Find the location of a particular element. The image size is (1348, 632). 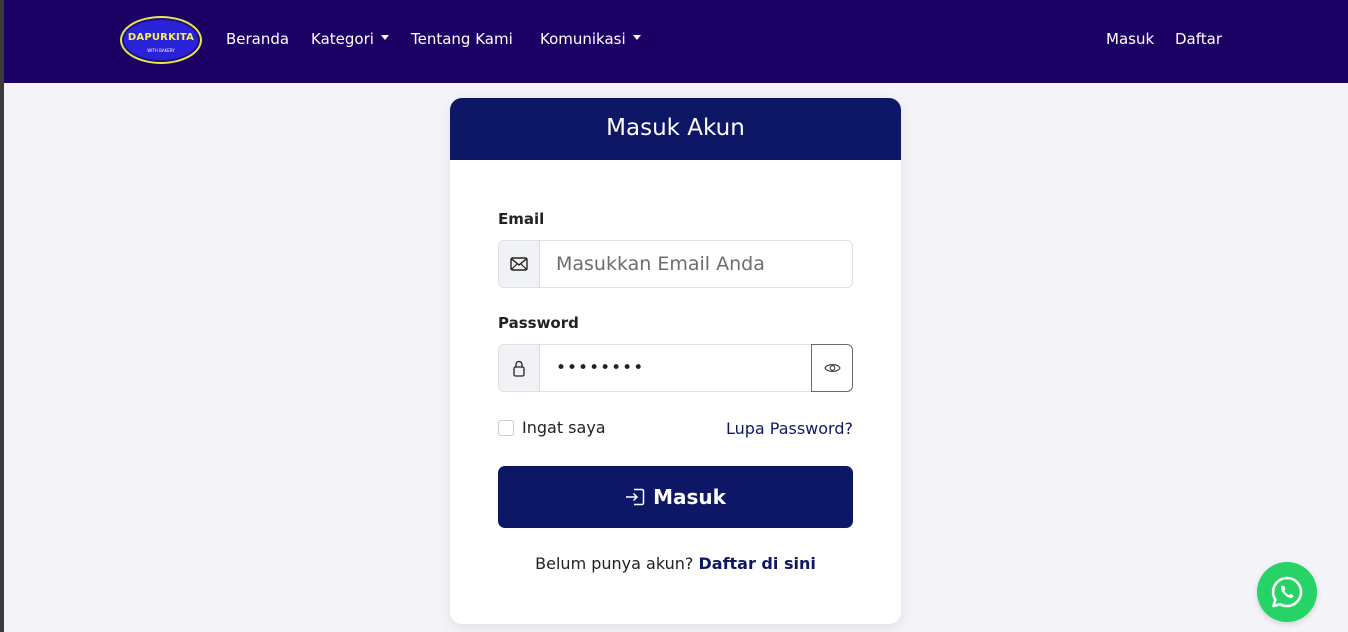

forgot-password-link: Lupa Password? is located at coordinates (789, 428).